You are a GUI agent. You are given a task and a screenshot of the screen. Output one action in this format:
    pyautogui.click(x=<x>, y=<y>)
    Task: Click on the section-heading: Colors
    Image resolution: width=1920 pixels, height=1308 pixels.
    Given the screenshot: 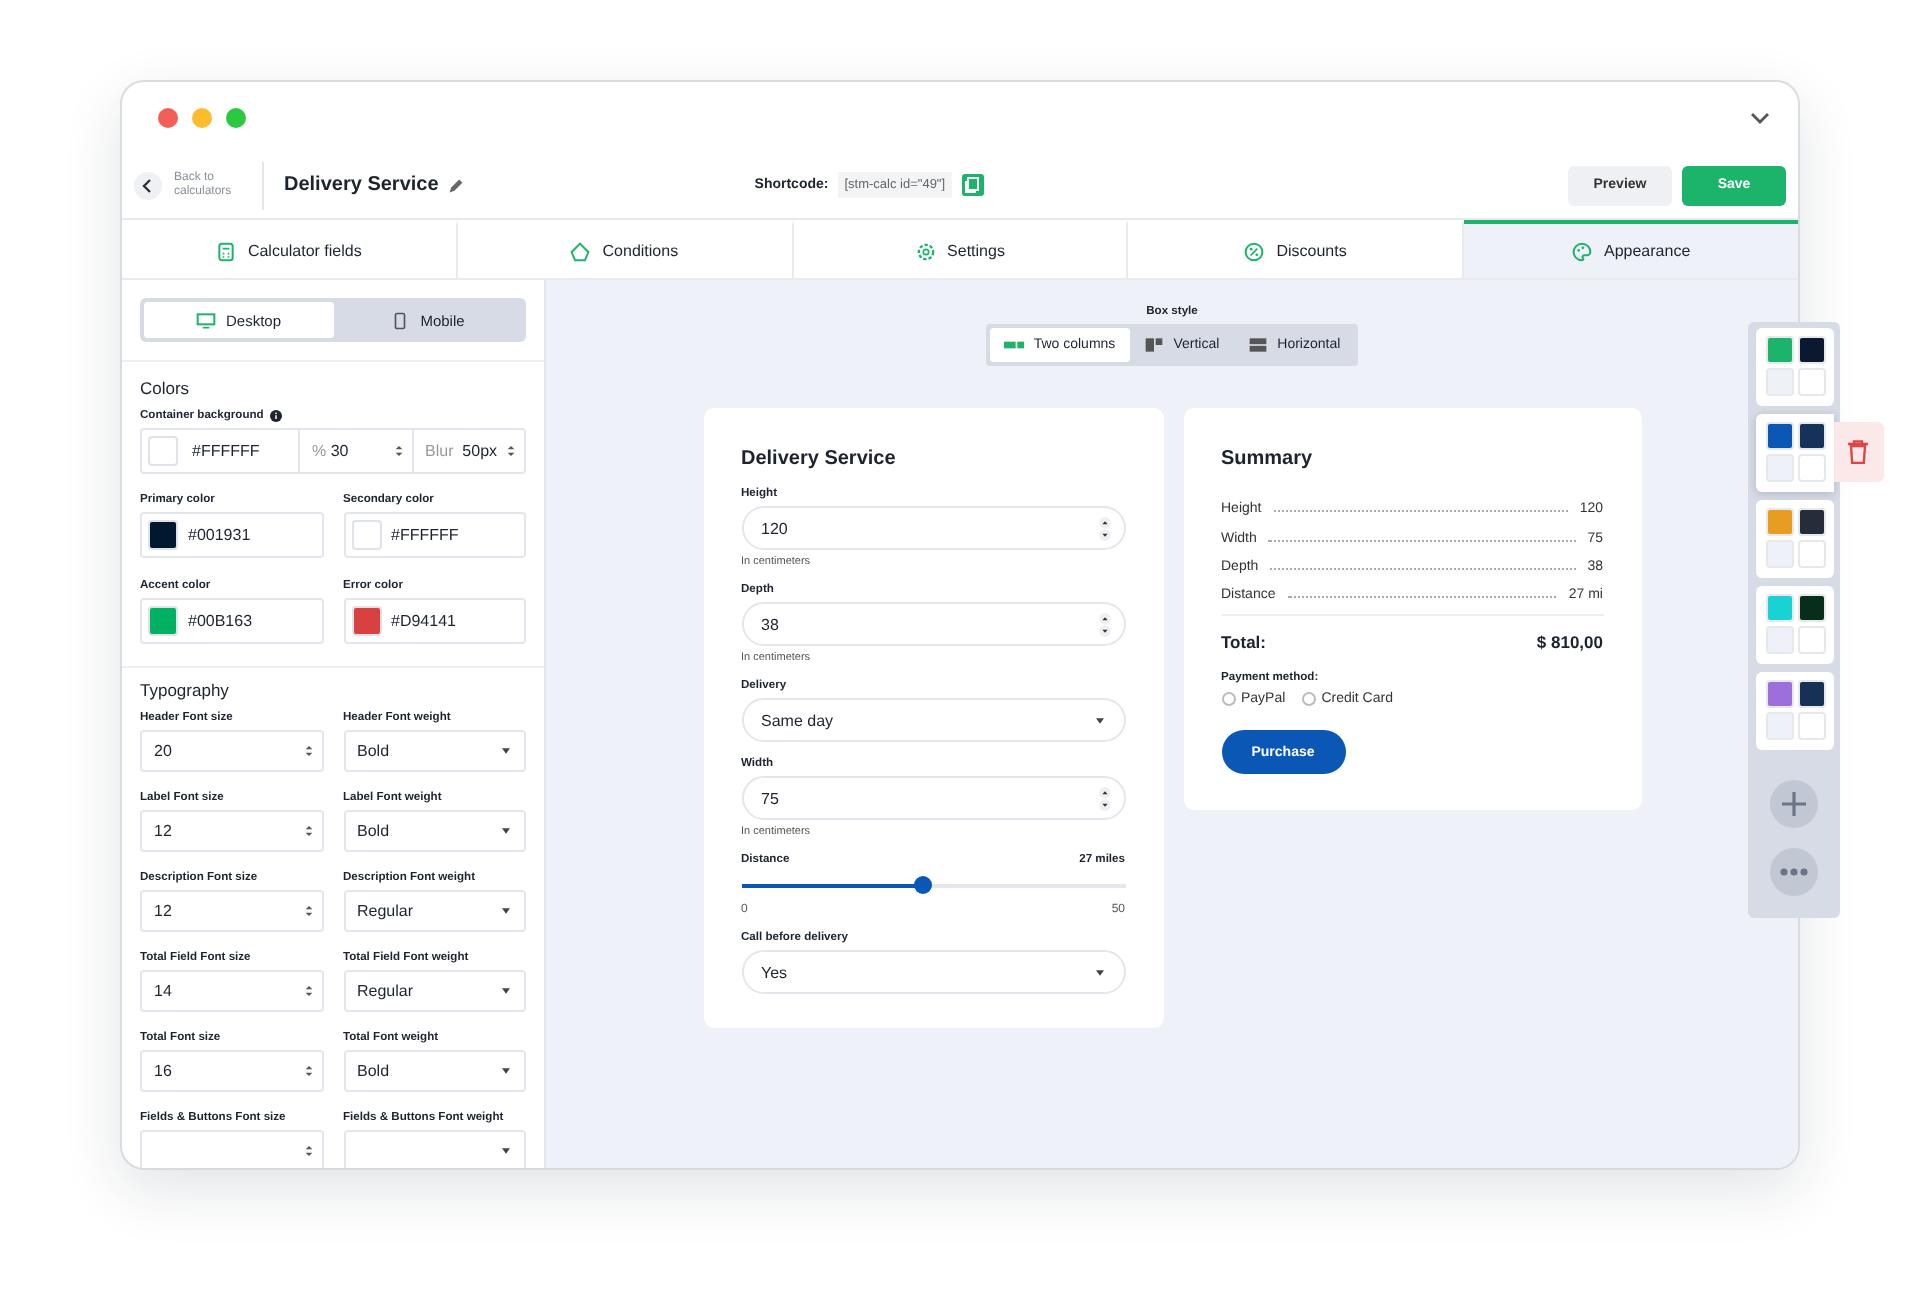 What is the action you would take?
    pyautogui.click(x=166, y=388)
    